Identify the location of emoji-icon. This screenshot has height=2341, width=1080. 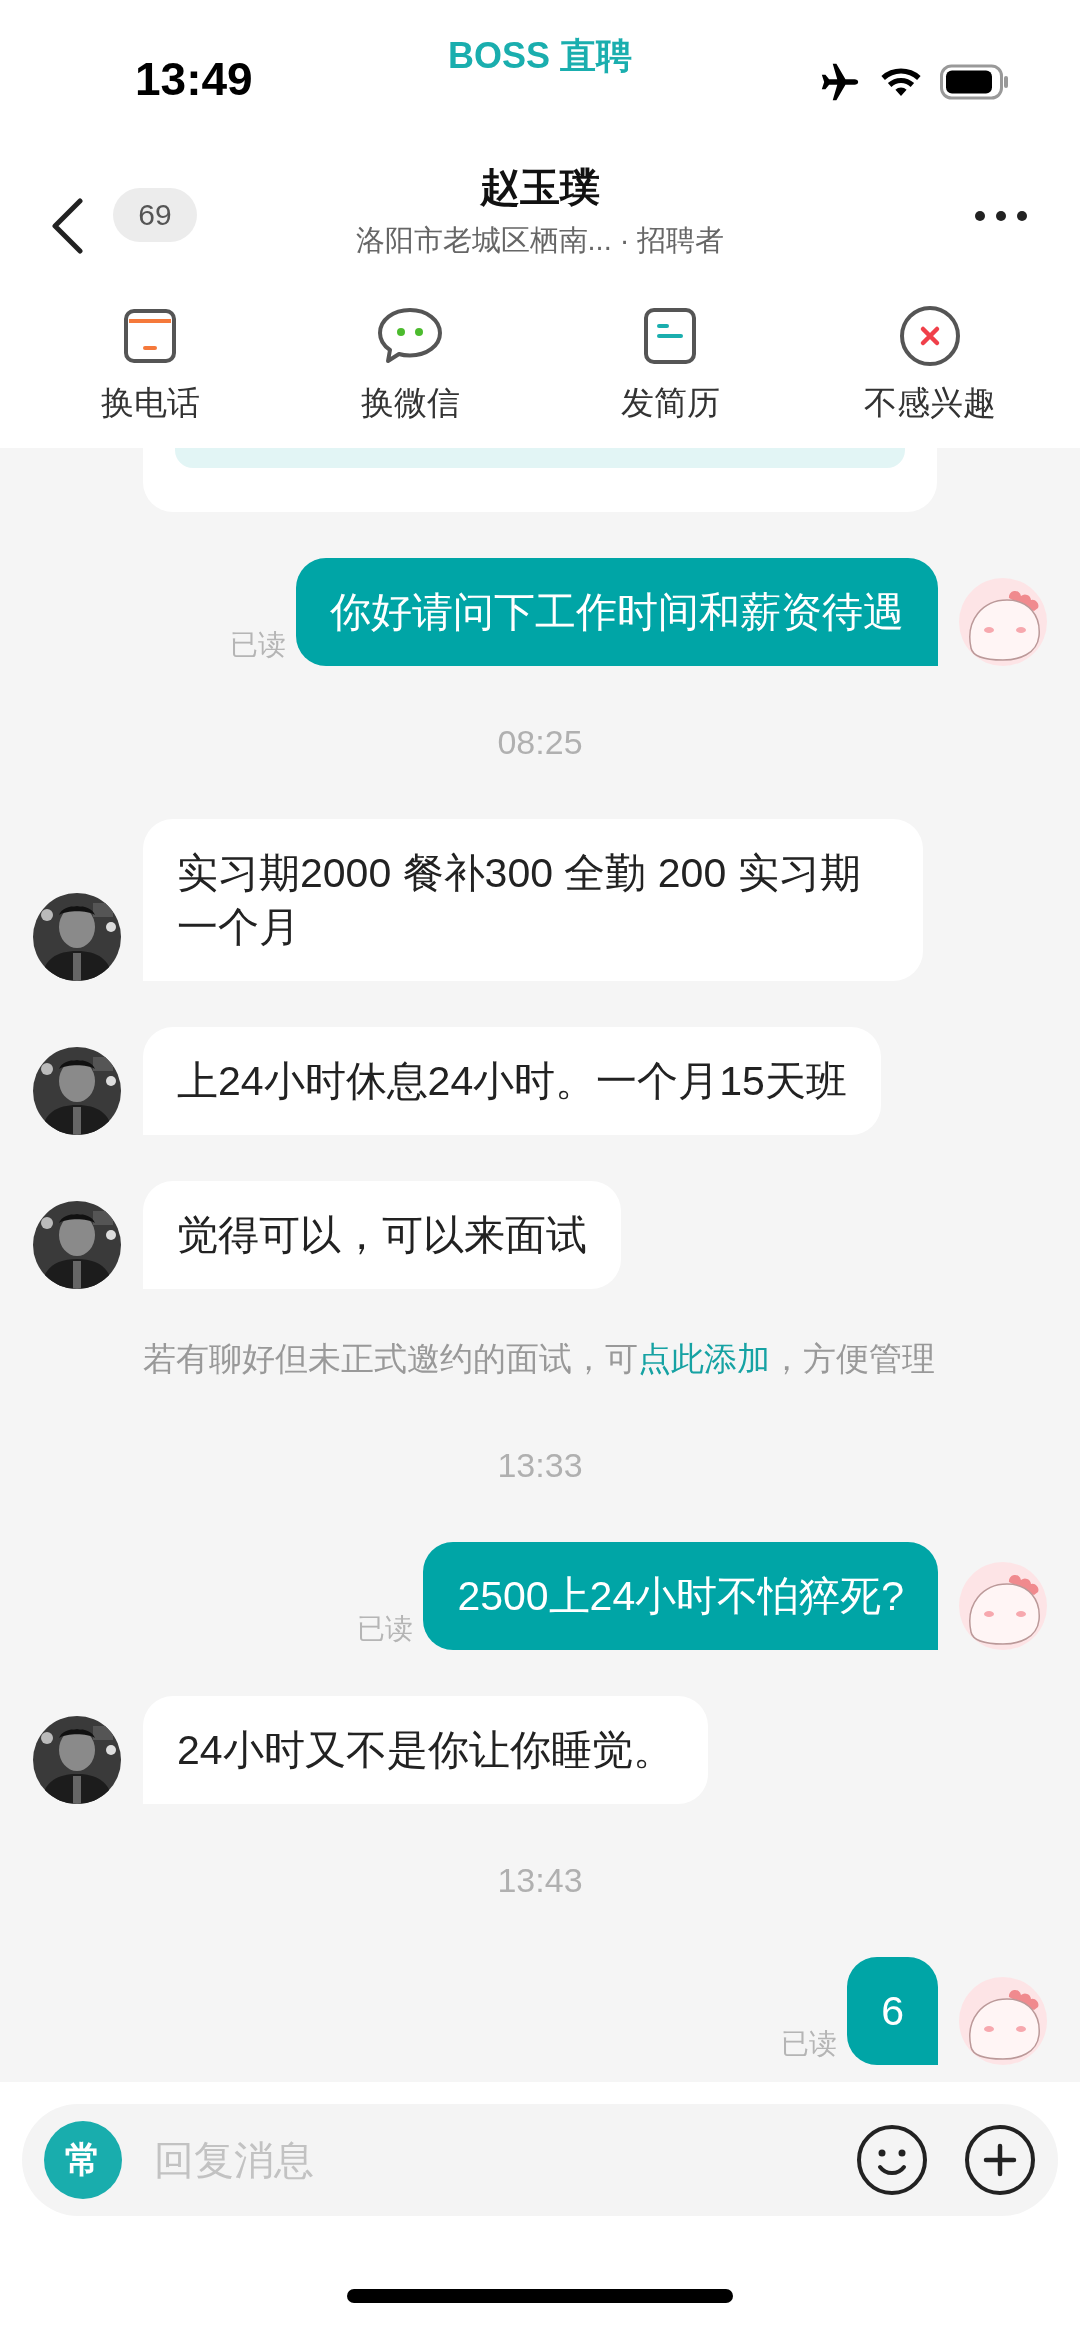
(892, 2160).